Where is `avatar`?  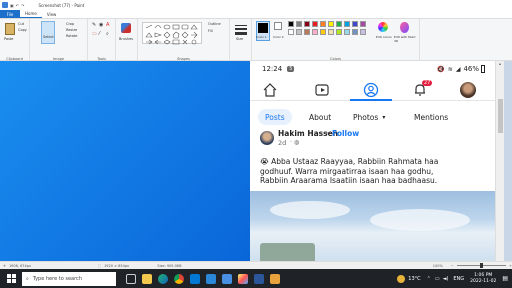
avatar is located at coordinates (468, 90).